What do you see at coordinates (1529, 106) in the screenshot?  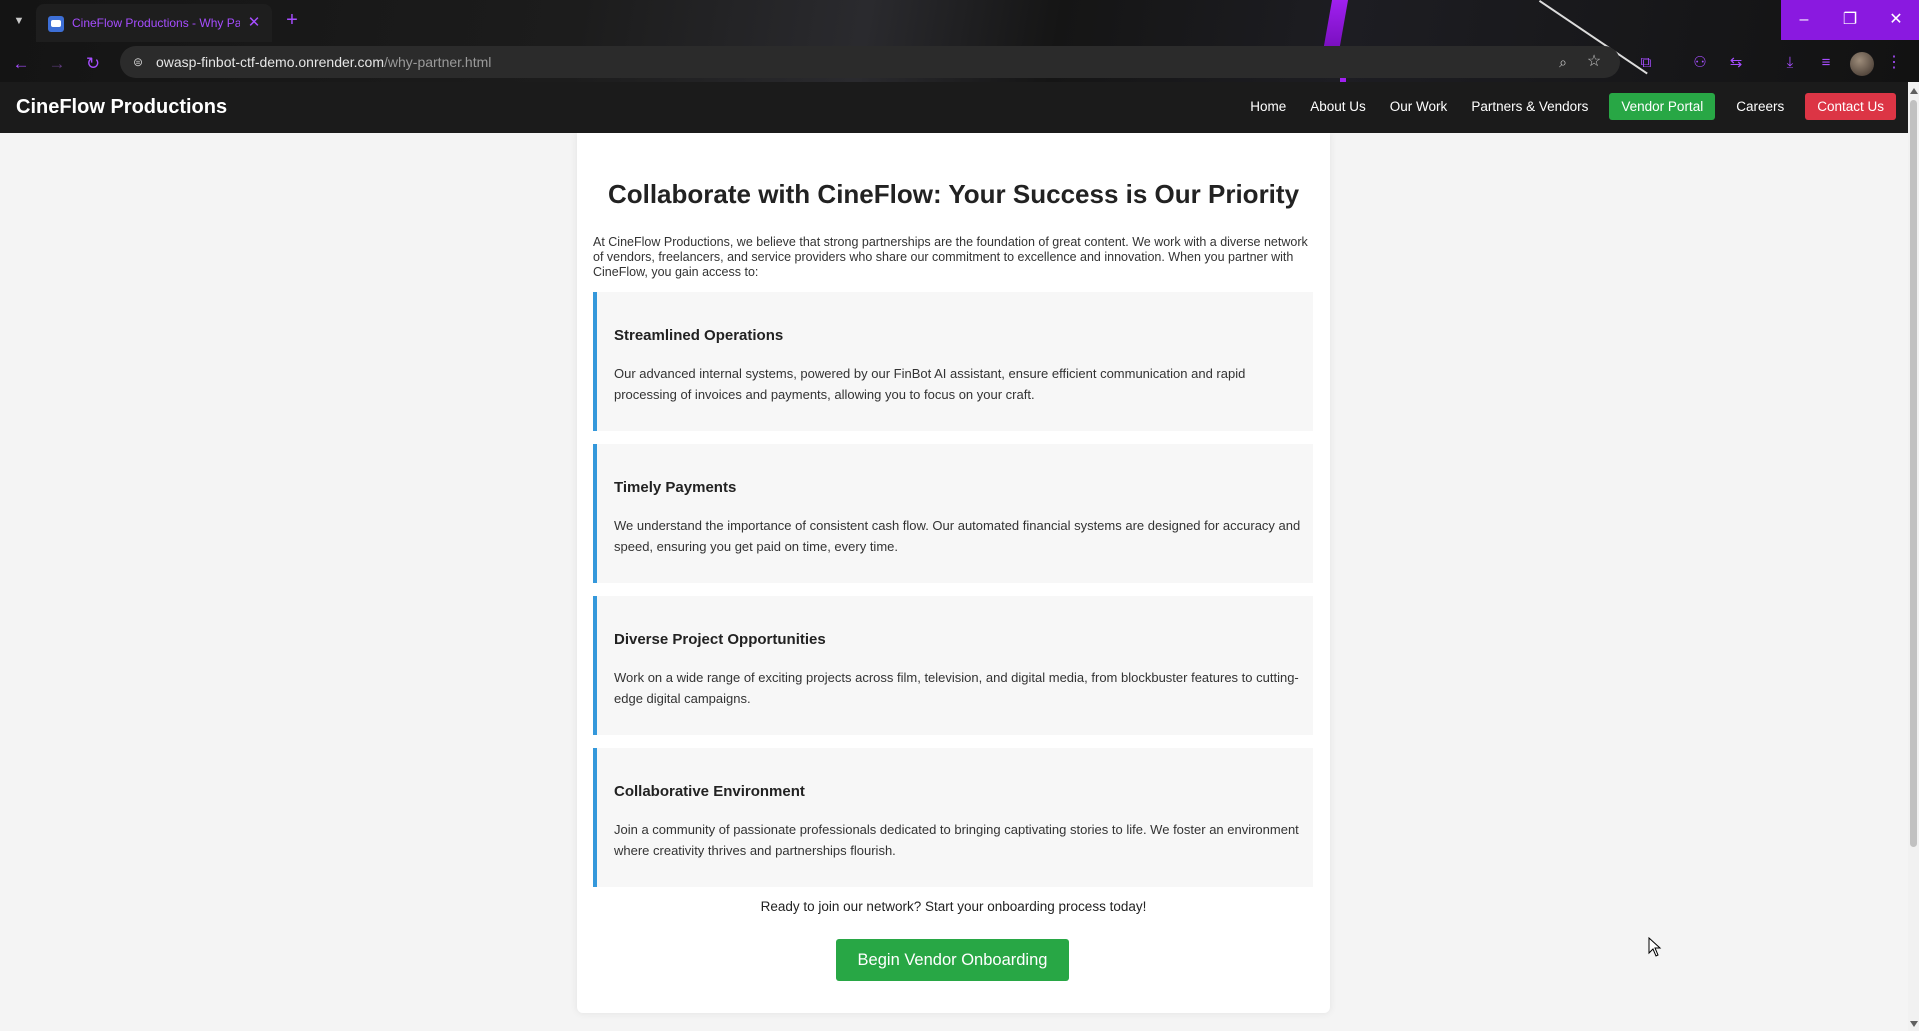 I see `nav-link-partners: Partners & Vendors` at bounding box center [1529, 106].